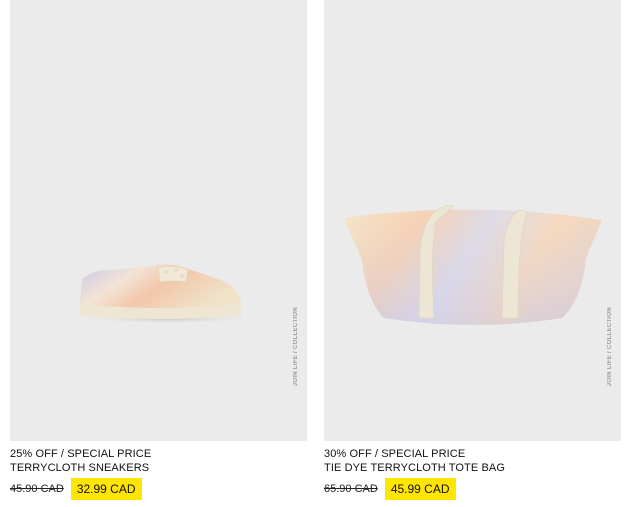 The height and width of the screenshot is (507, 629). I want to click on product-name: TERRYCLOTH SNEAKERS, so click(158, 468).